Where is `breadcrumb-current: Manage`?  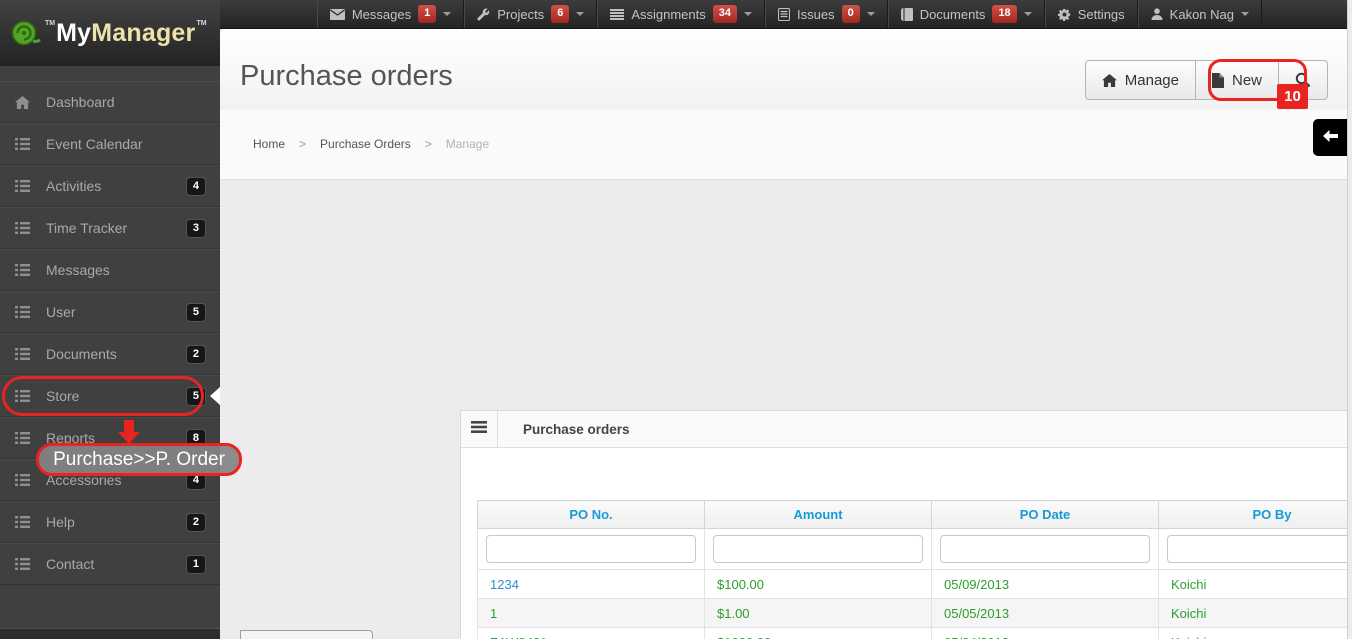
breadcrumb-current: Manage is located at coordinates (467, 144).